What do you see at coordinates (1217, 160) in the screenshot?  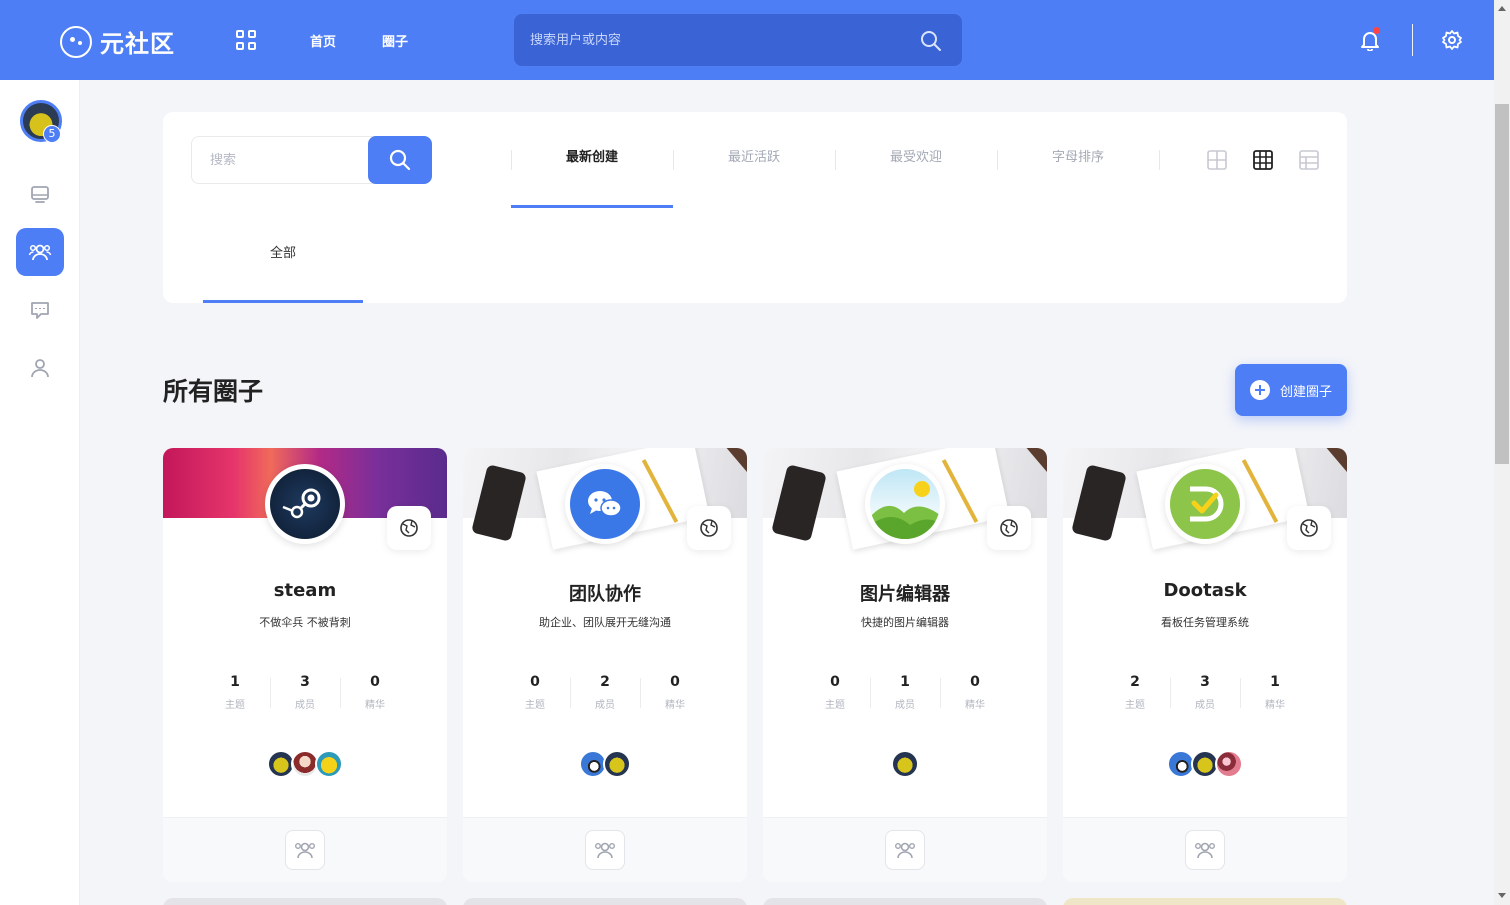 I see `view-card-icon` at bounding box center [1217, 160].